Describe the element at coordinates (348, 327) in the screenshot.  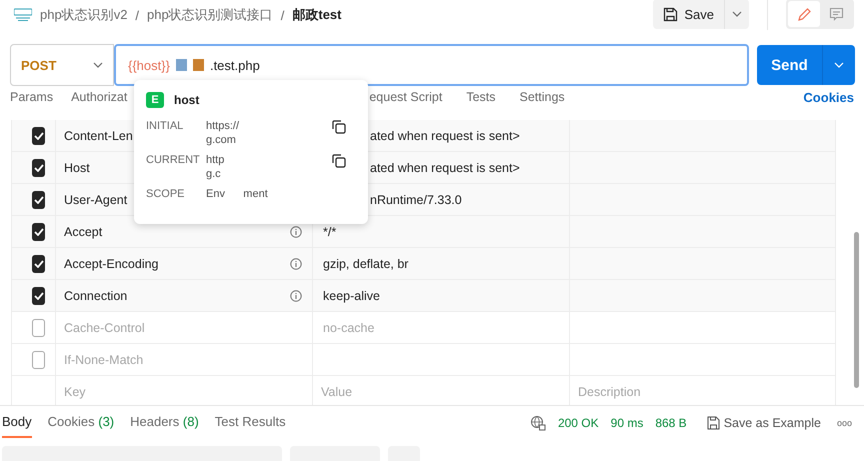
I see `header-value: no-cache` at that location.